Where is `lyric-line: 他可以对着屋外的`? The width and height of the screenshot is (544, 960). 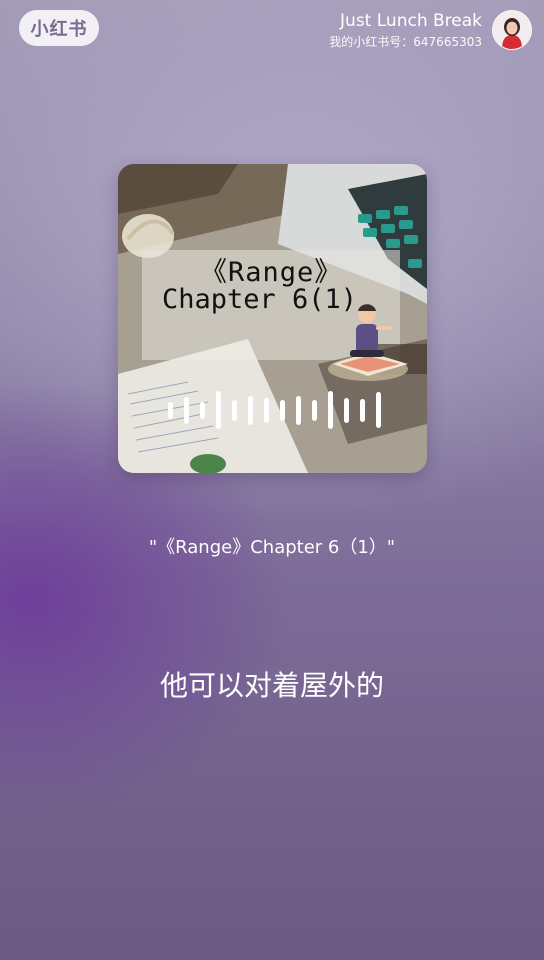
lyric-line: 他可以对着屋外的 is located at coordinates (271, 685).